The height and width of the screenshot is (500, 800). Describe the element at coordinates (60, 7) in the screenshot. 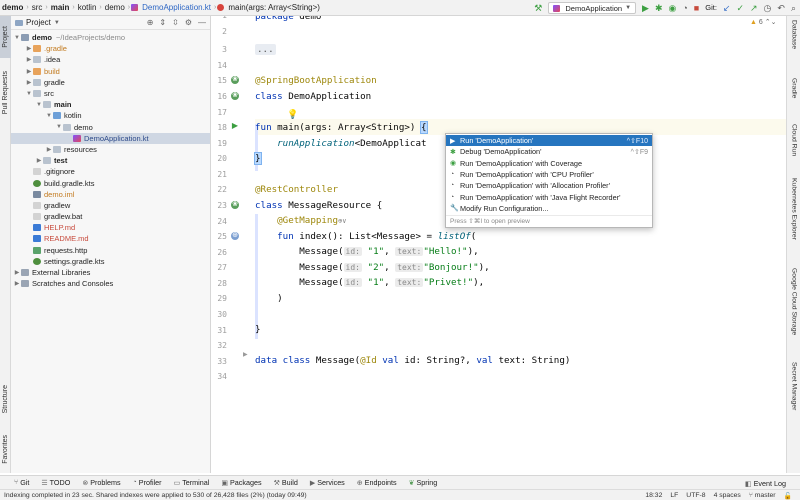

I see `breadcrumb-main: main` at that location.